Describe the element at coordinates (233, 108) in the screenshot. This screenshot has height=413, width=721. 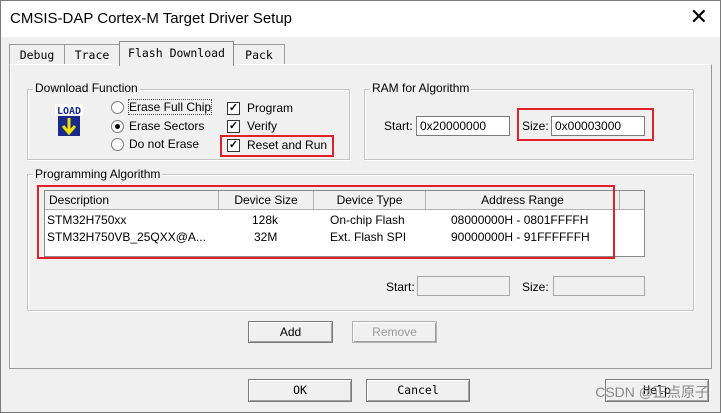
I see `program-checkbox: ✓` at that location.